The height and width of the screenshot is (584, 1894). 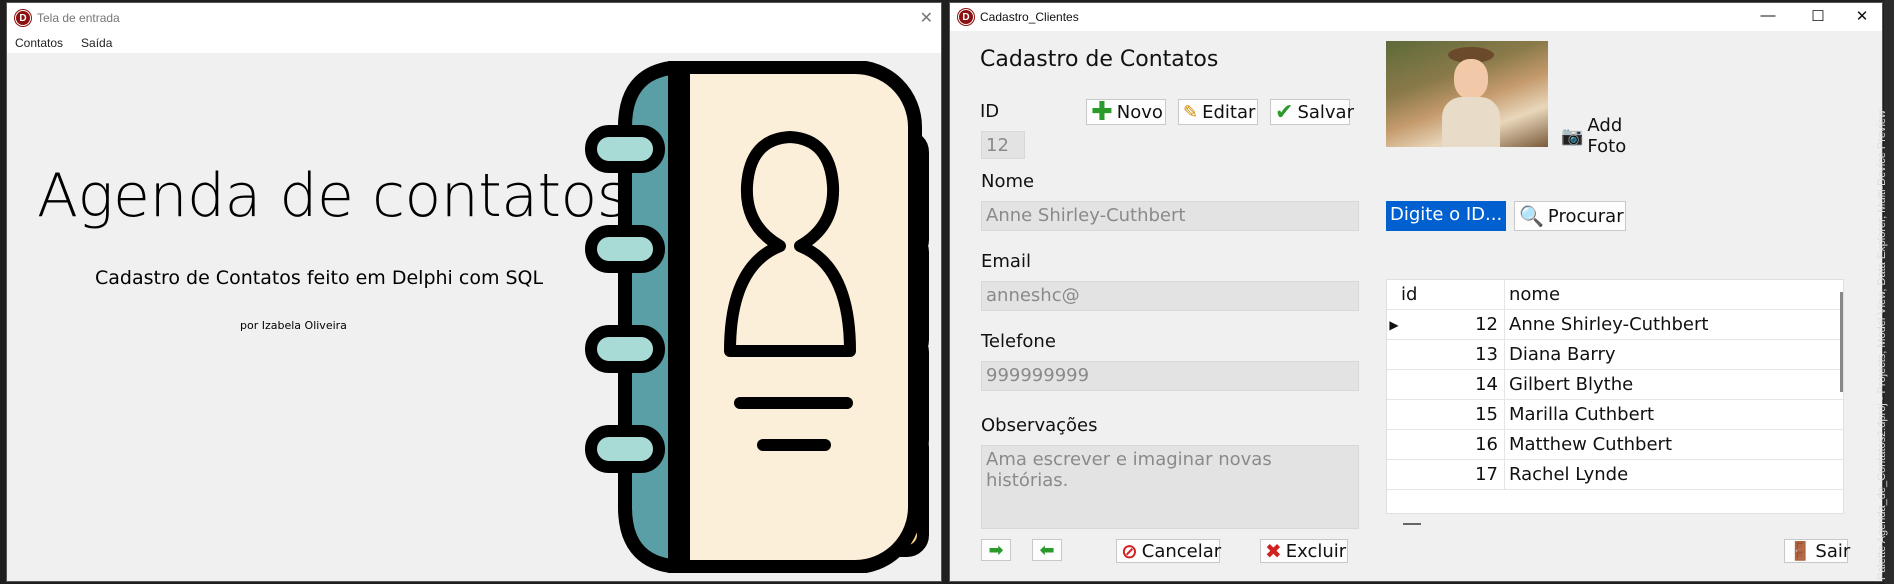 What do you see at coordinates (1569, 474) in the screenshot?
I see `table-cell-nome: Rachel Lynde` at bounding box center [1569, 474].